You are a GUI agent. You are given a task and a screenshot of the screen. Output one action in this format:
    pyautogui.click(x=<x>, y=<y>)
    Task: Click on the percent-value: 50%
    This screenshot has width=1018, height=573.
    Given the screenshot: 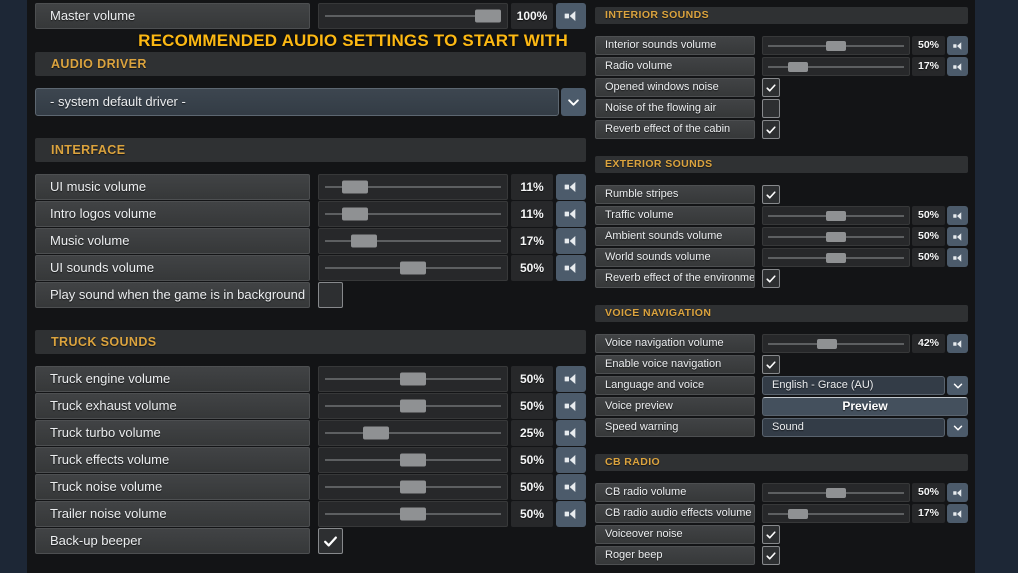 What is the action you would take?
    pyautogui.click(x=532, y=406)
    